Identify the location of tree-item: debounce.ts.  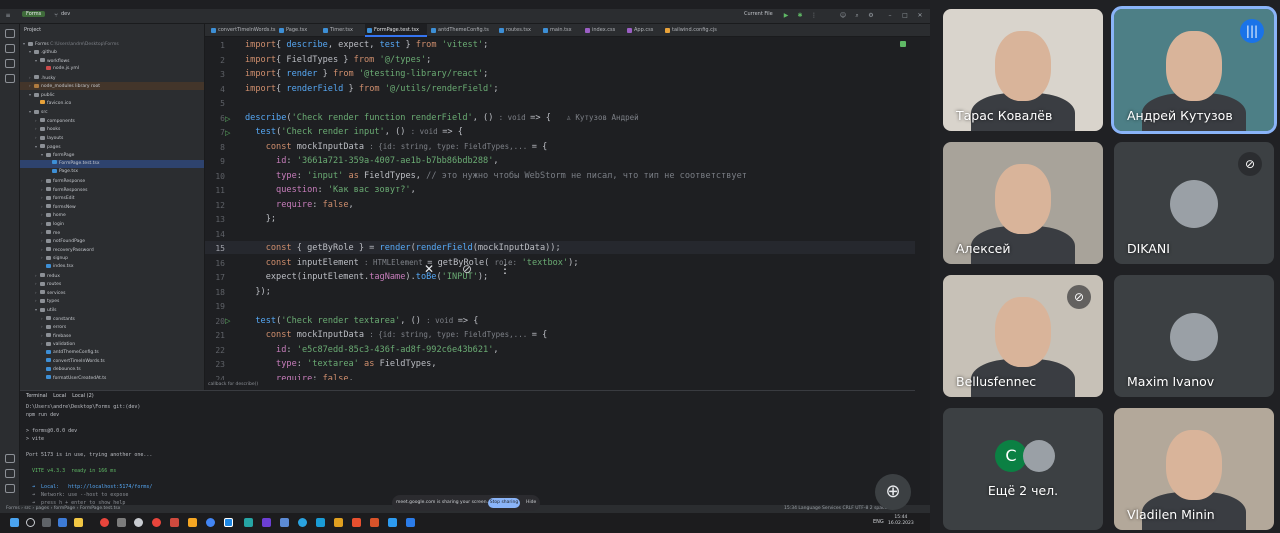
(112, 370).